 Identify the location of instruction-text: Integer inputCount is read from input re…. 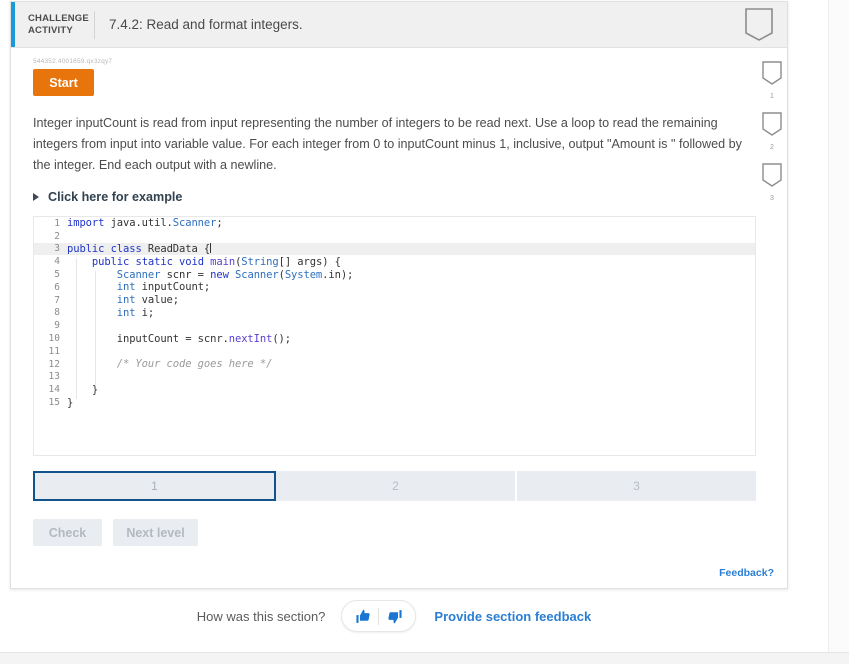
(387, 144).